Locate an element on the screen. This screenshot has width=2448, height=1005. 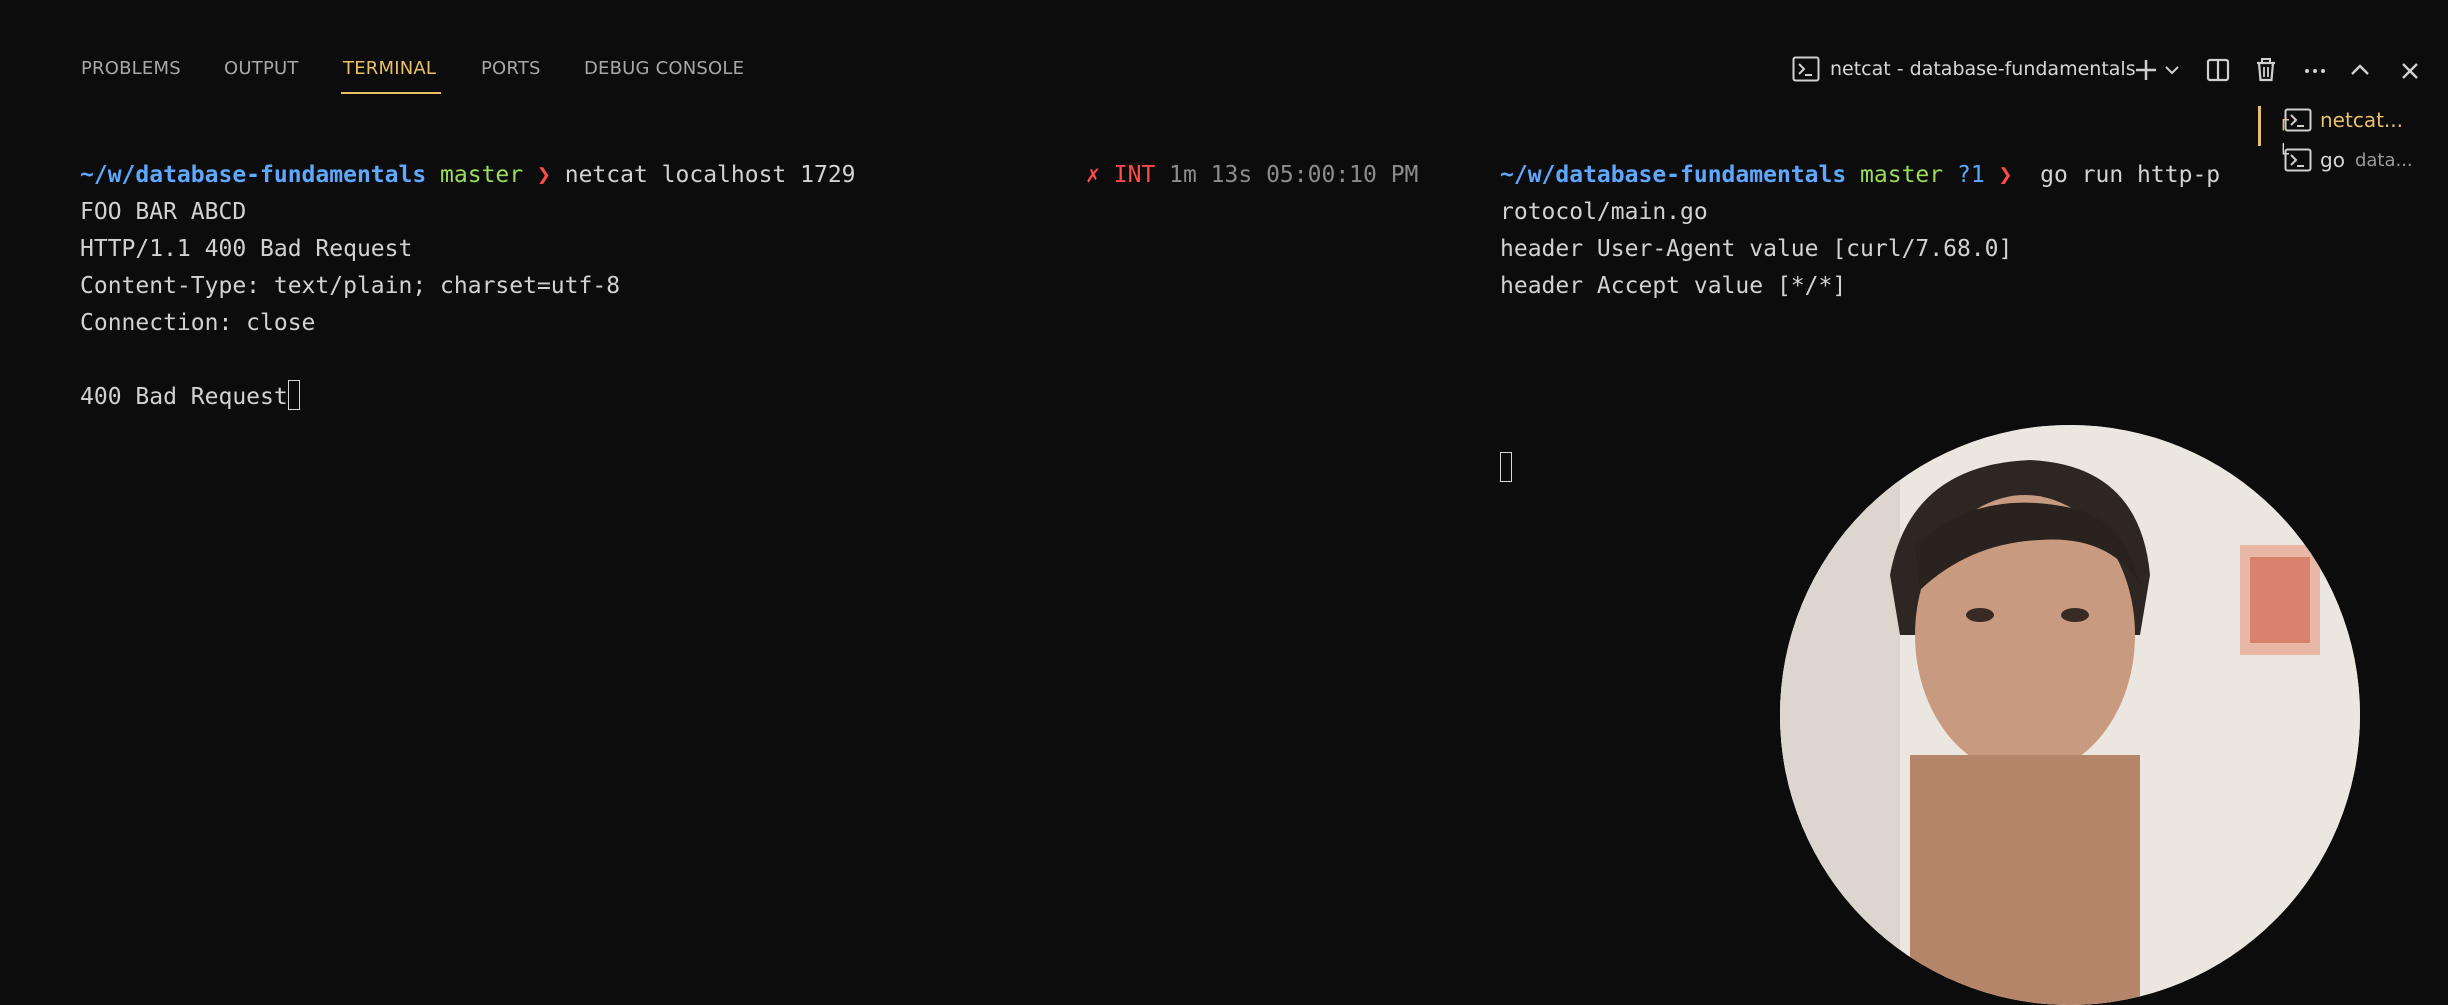
tab-output: OUTPUT is located at coordinates (261, 68).